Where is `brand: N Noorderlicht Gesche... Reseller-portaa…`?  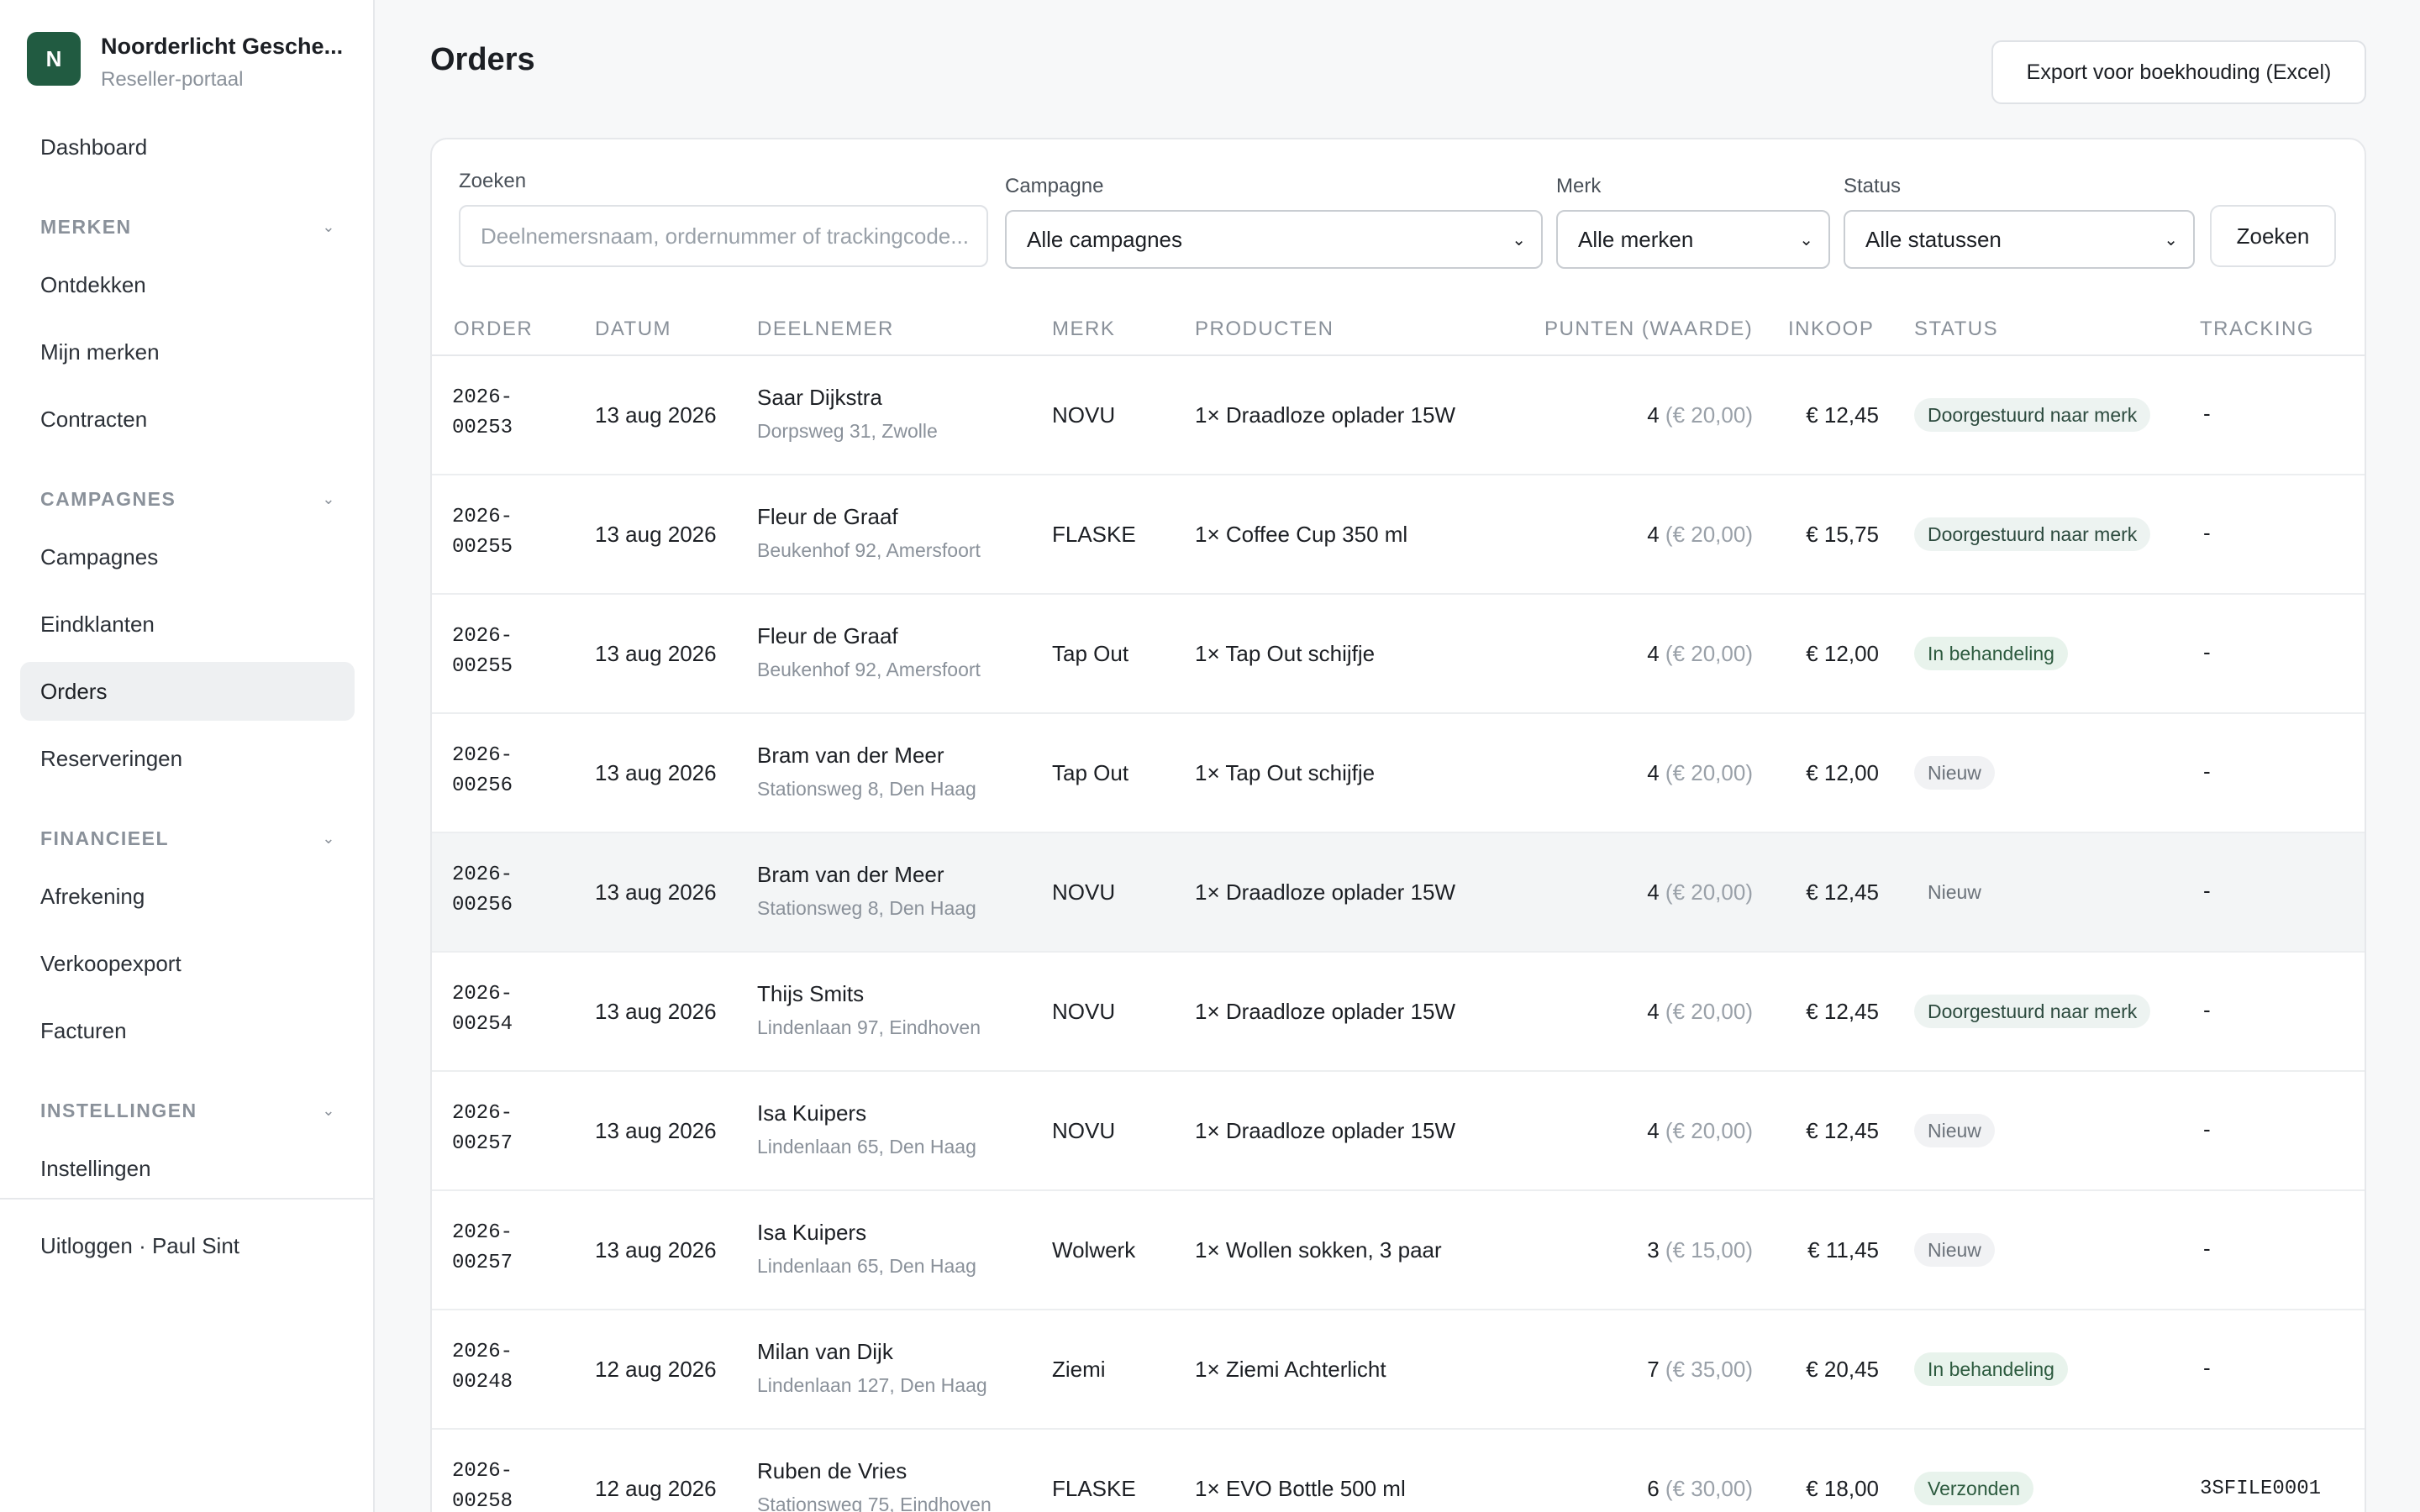
brand: N Noorderlicht Gesche... Reseller-portaa… is located at coordinates (190, 62).